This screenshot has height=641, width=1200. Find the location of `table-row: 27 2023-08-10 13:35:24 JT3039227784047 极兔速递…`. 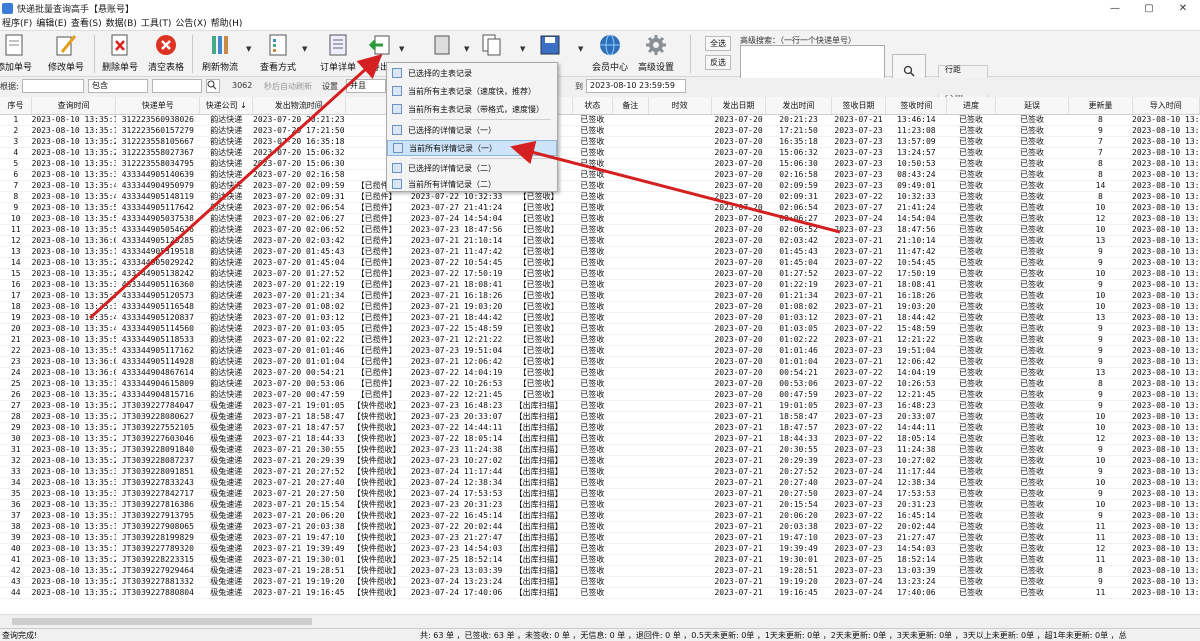

table-row: 27 2023-08-10 13:35:24 JT3039227784047 极兔速递… is located at coordinates (600, 406).